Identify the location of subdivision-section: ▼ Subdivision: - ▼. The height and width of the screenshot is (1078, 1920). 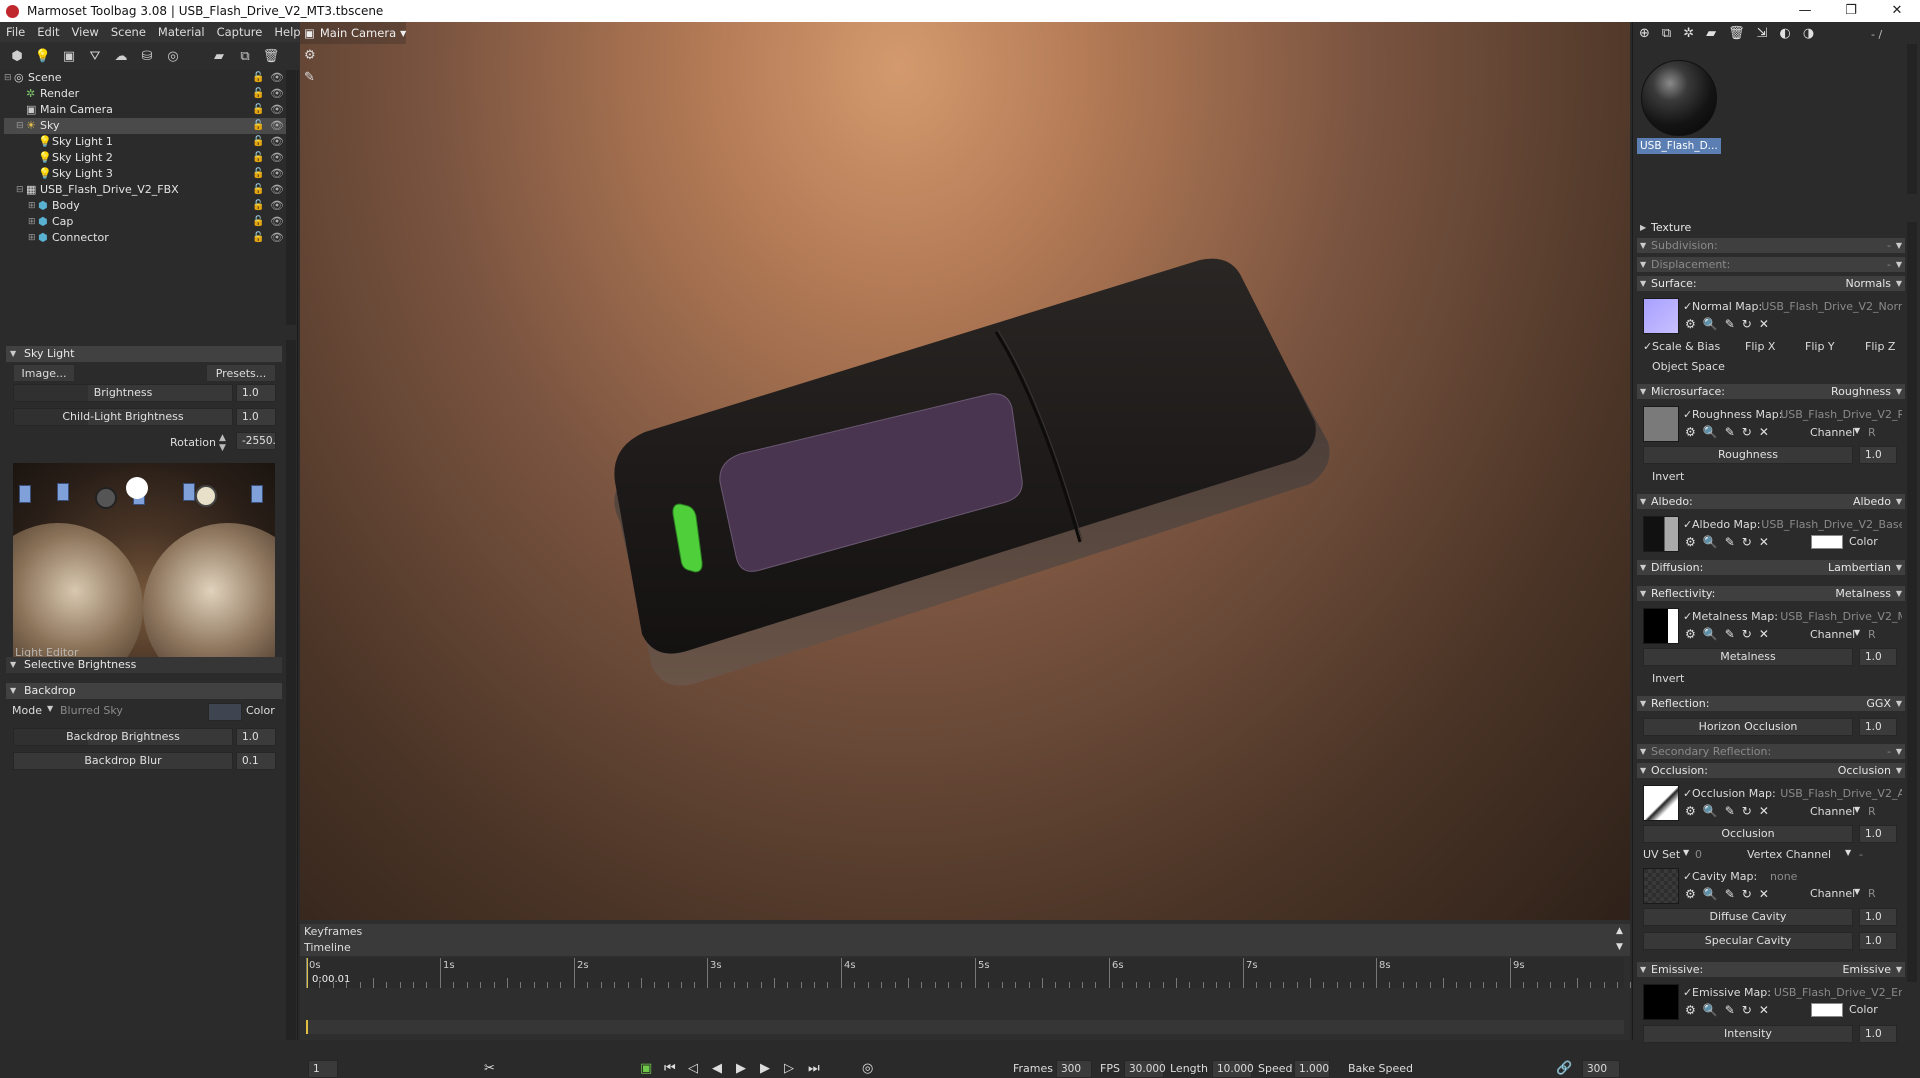
(1771, 245).